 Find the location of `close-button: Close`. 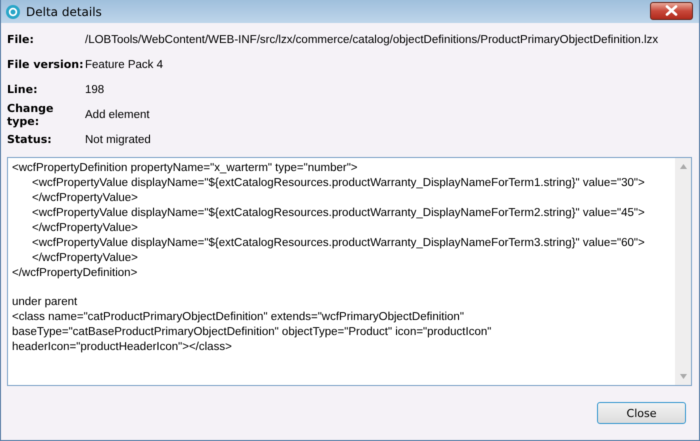

close-button: Close is located at coordinates (641, 413).